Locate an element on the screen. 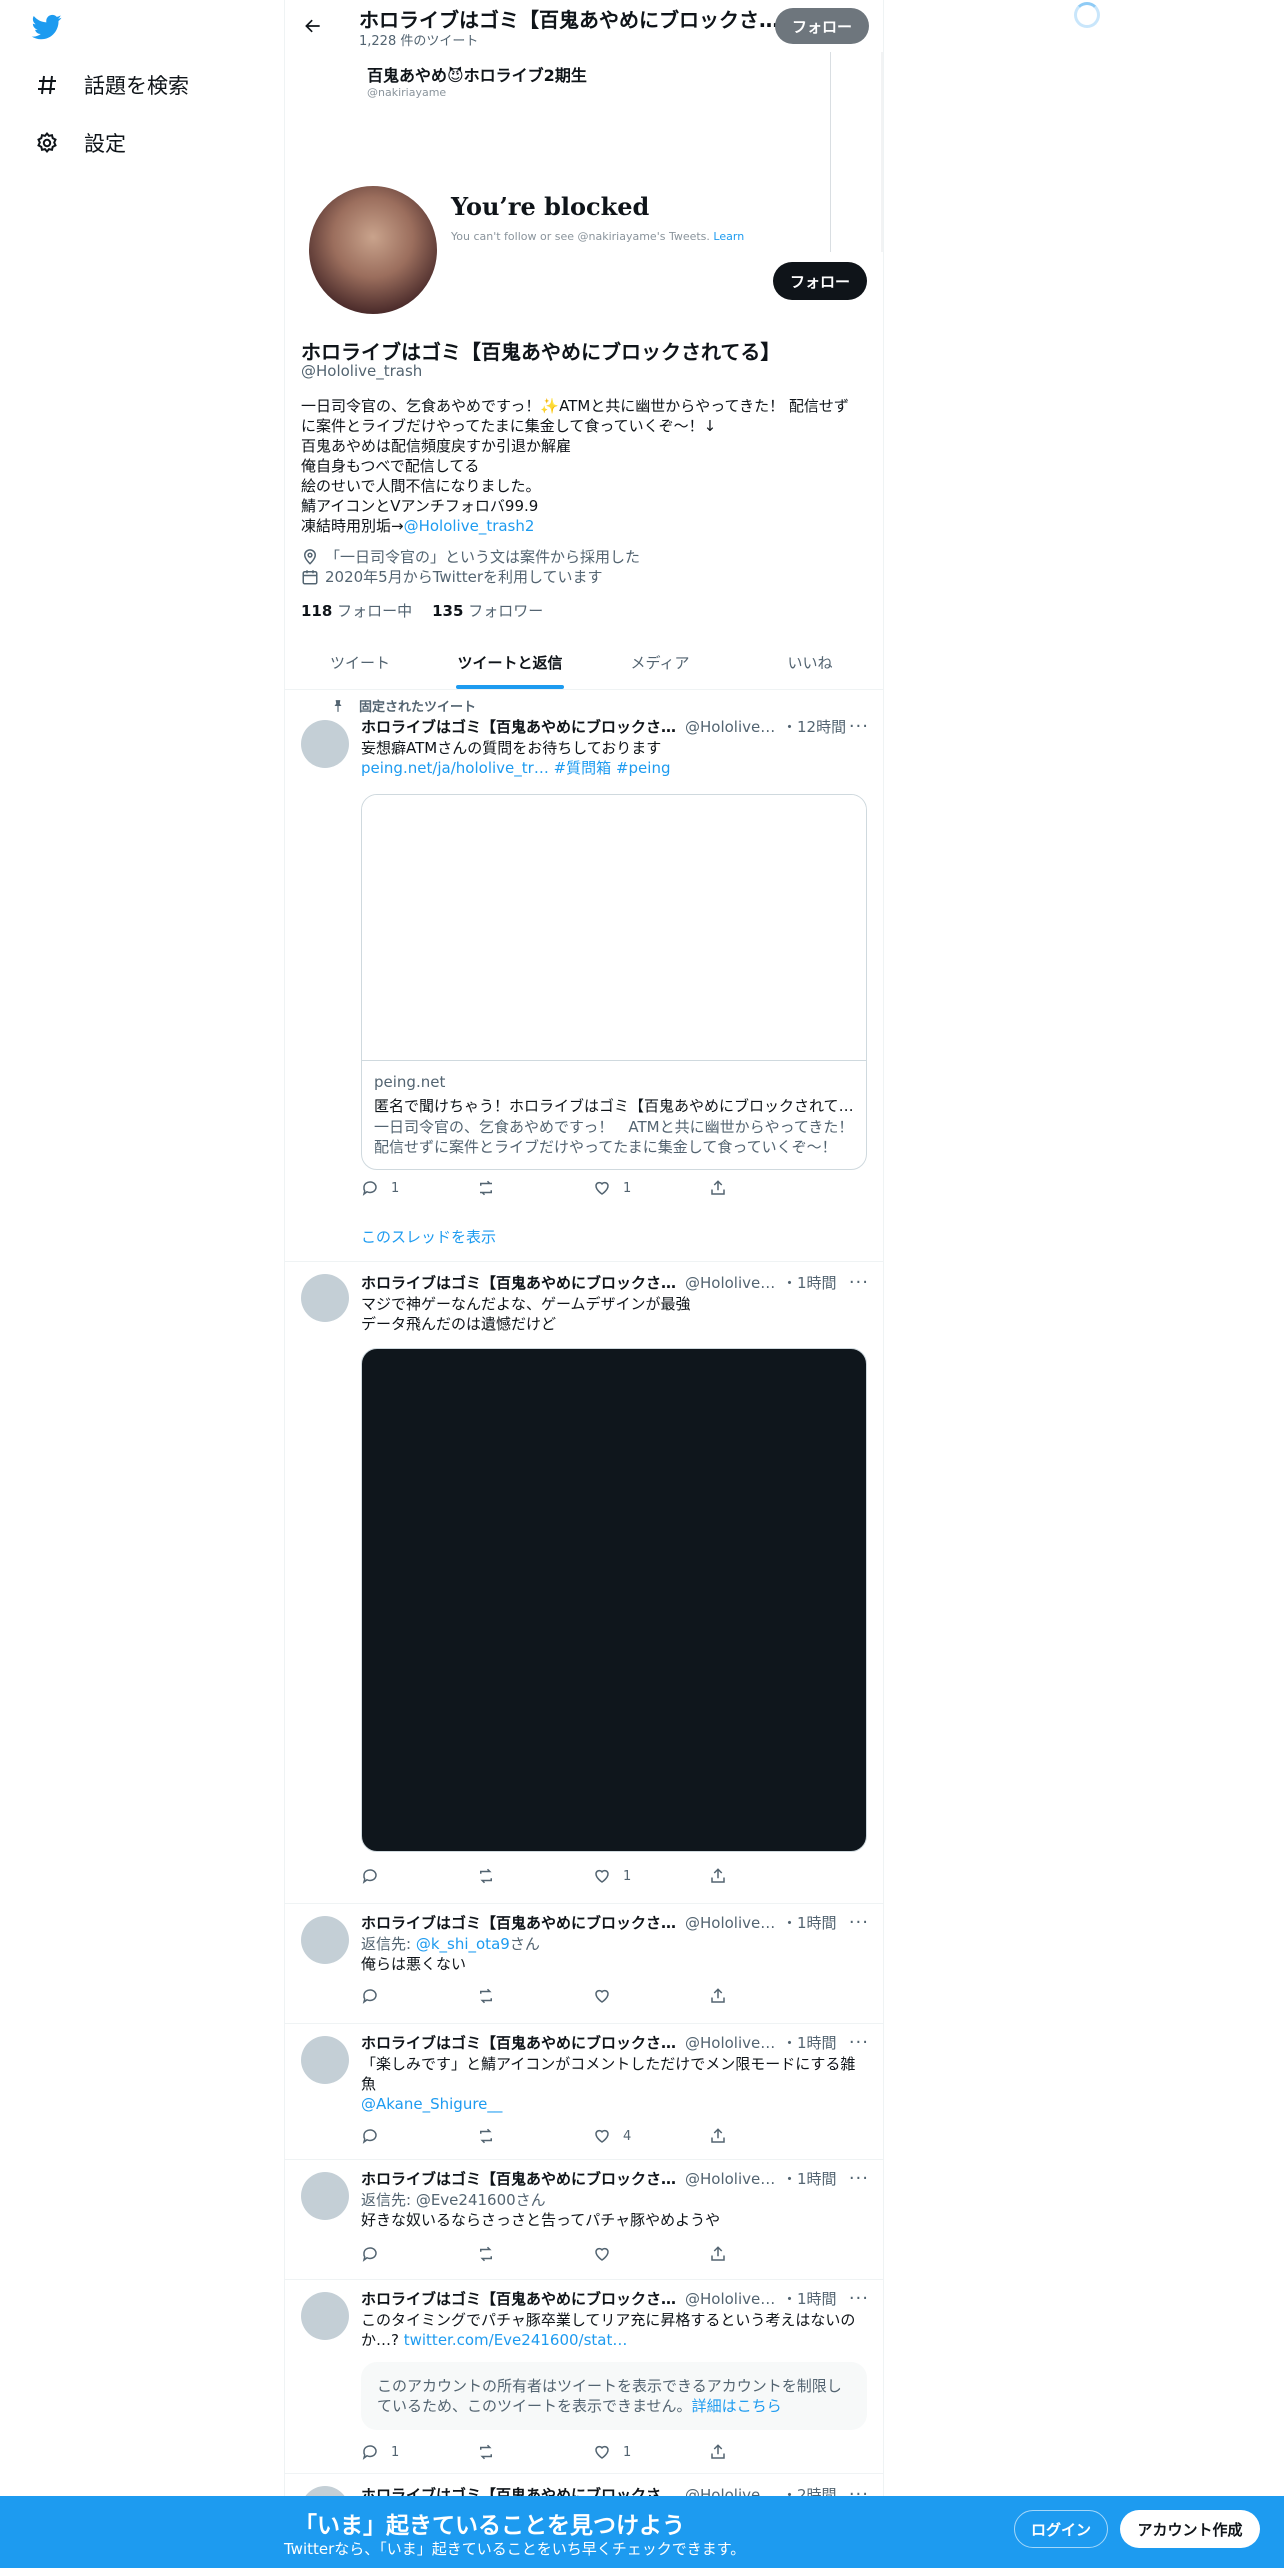 The height and width of the screenshot is (2568, 1284). bio-line: 凍結時用別垢→@Hololive_trash2 is located at coordinates (418, 526).